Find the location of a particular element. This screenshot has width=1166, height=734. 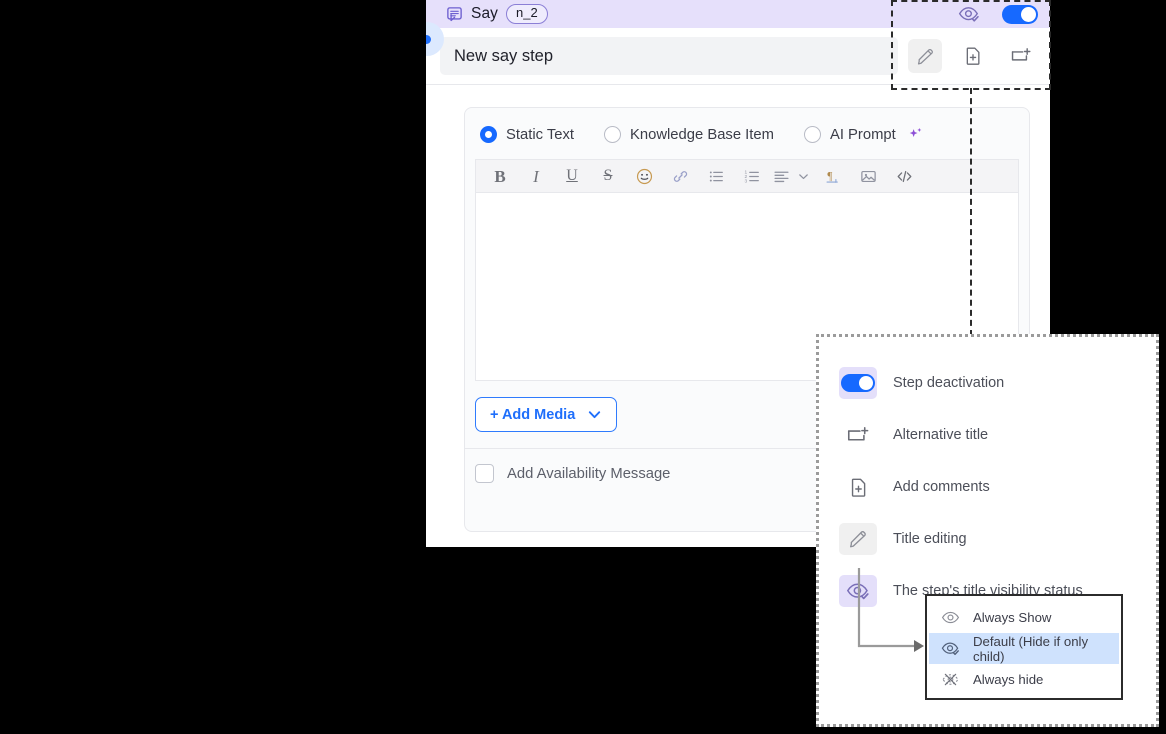

legend-item-step-deactivation: Step deactivation is located at coordinates (987, 383).